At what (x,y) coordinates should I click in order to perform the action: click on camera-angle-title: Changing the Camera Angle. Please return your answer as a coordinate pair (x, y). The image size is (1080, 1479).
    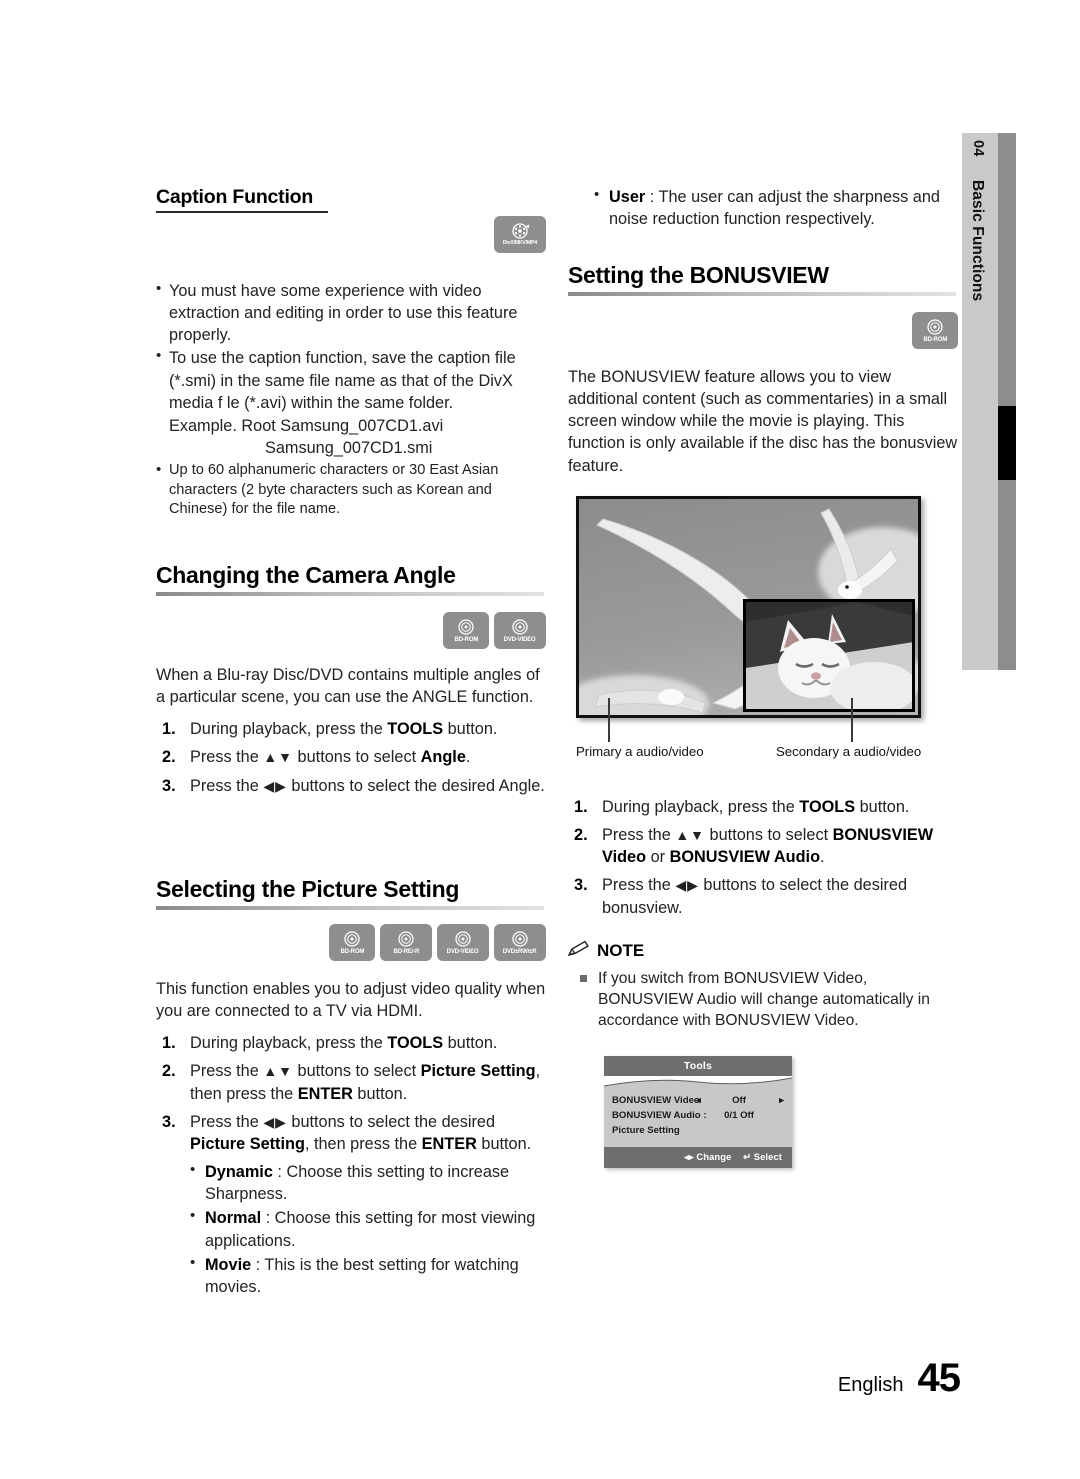
    Looking at the image, I should click on (306, 575).